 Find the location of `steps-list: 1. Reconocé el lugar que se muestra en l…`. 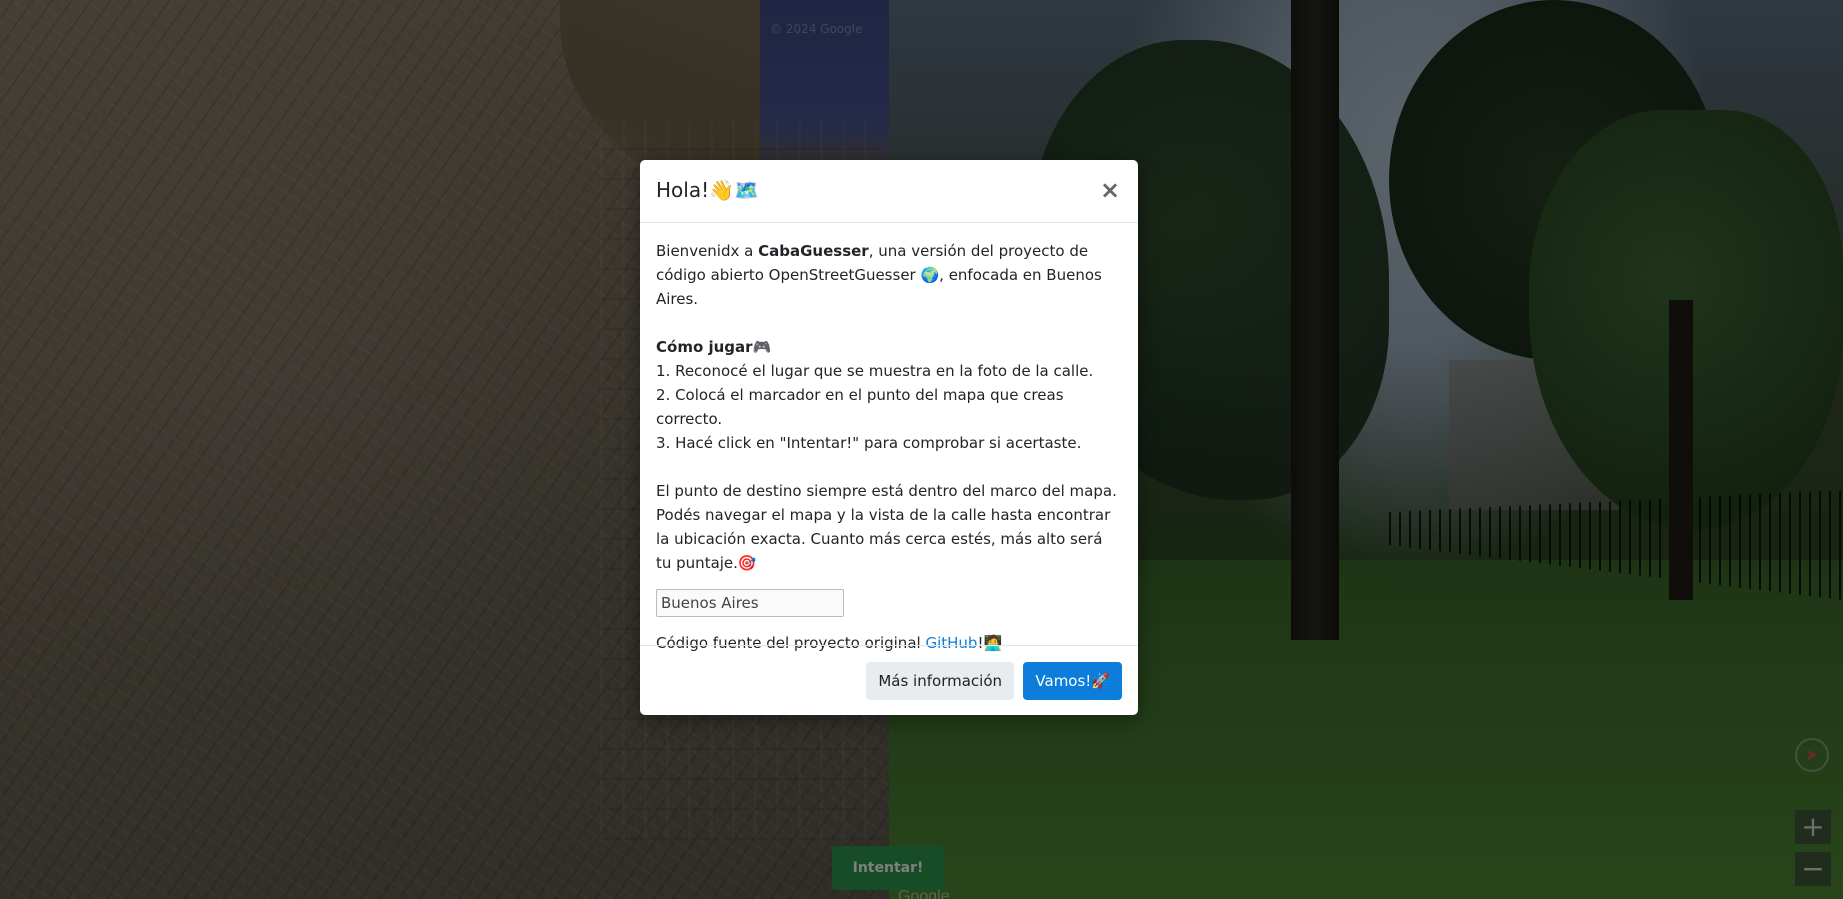

steps-list: 1. Reconocé el lugar que se muestra en l… is located at coordinates (889, 407).